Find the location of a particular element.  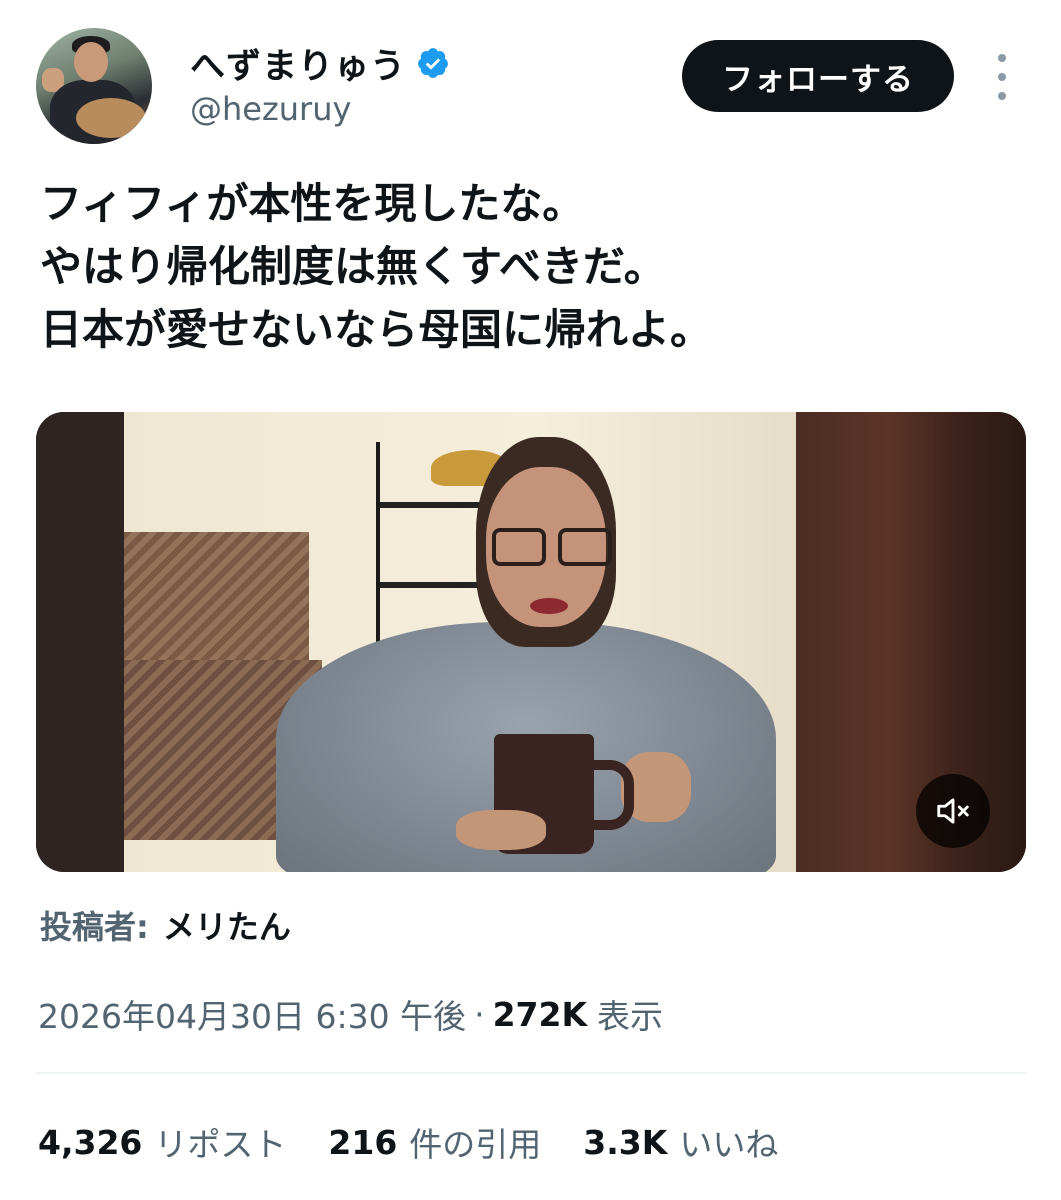

poster-name-link: メリたん is located at coordinates (227, 925).